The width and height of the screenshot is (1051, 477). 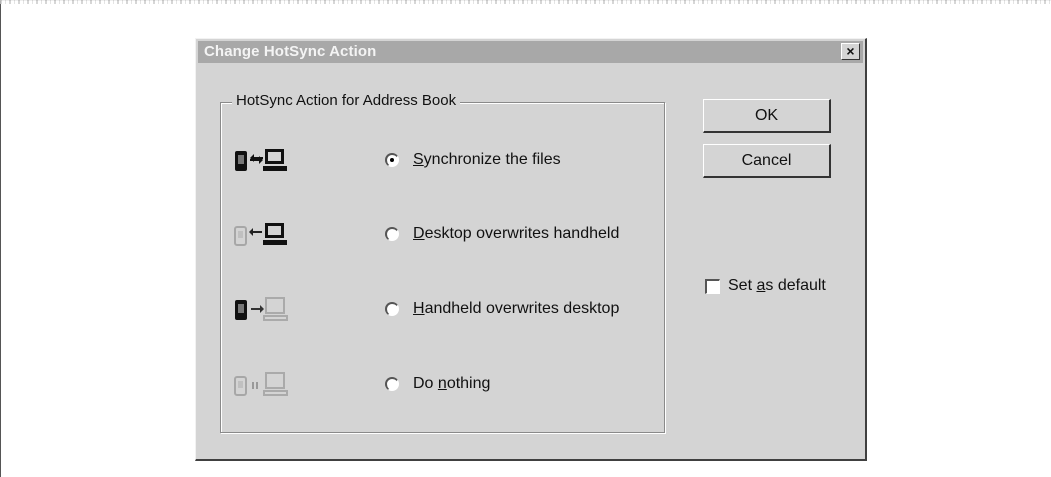 I want to click on close-button: ×, so click(x=850, y=51).